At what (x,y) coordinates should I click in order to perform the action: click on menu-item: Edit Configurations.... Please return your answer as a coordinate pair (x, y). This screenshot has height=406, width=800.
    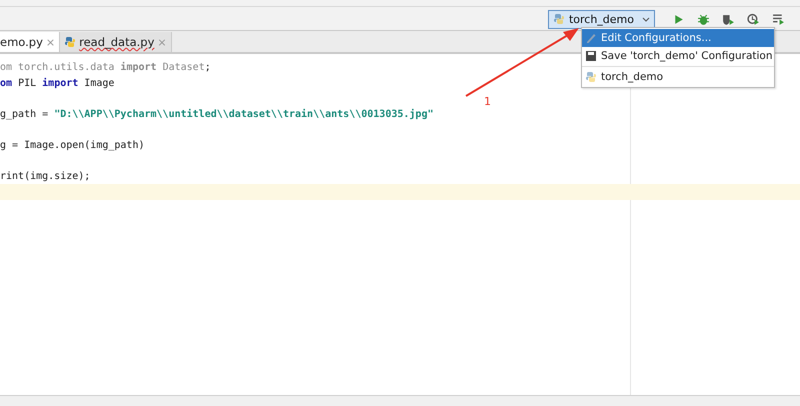
    Looking at the image, I should click on (678, 38).